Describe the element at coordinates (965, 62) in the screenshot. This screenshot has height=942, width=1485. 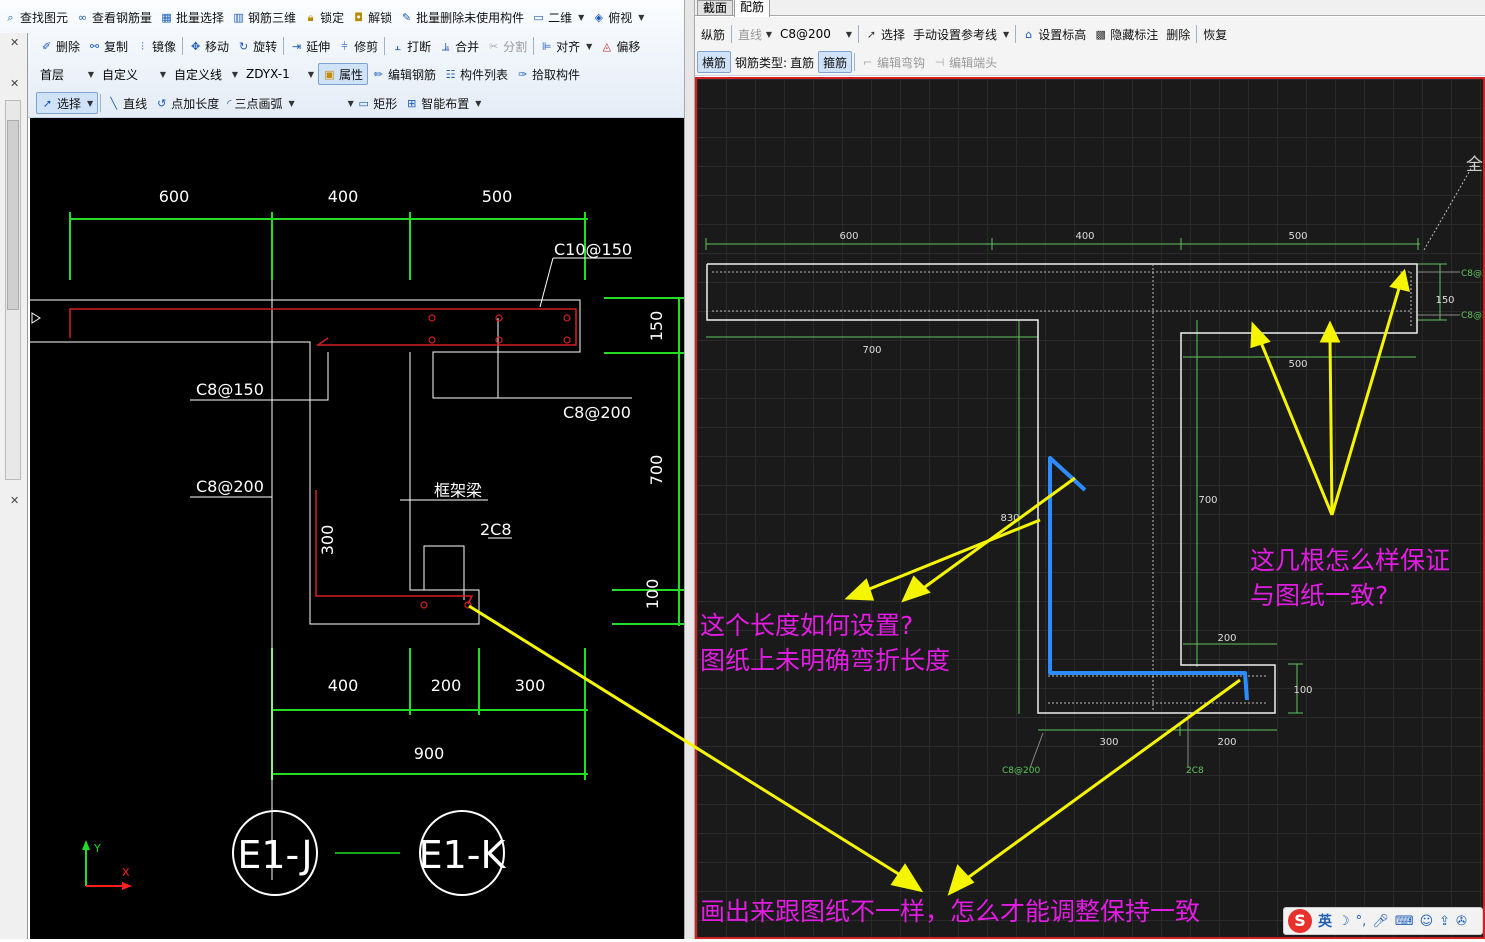
I see `edit-end-button: ⊣ 编辑端头` at that location.